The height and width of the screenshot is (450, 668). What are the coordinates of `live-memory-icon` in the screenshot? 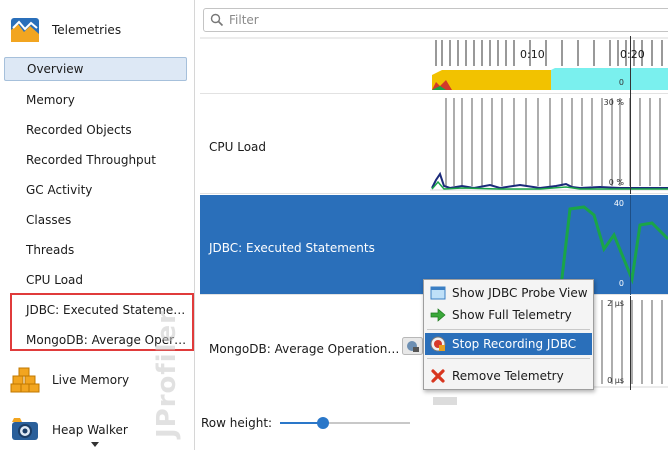 It's located at (25, 380).